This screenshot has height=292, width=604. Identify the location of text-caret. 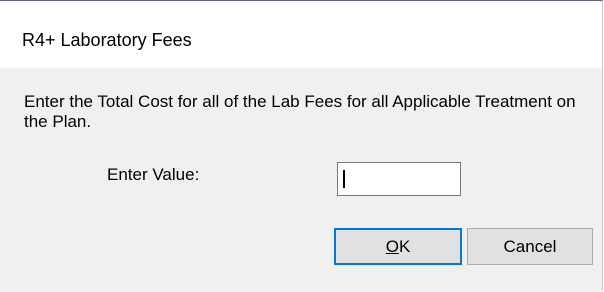
(344, 179).